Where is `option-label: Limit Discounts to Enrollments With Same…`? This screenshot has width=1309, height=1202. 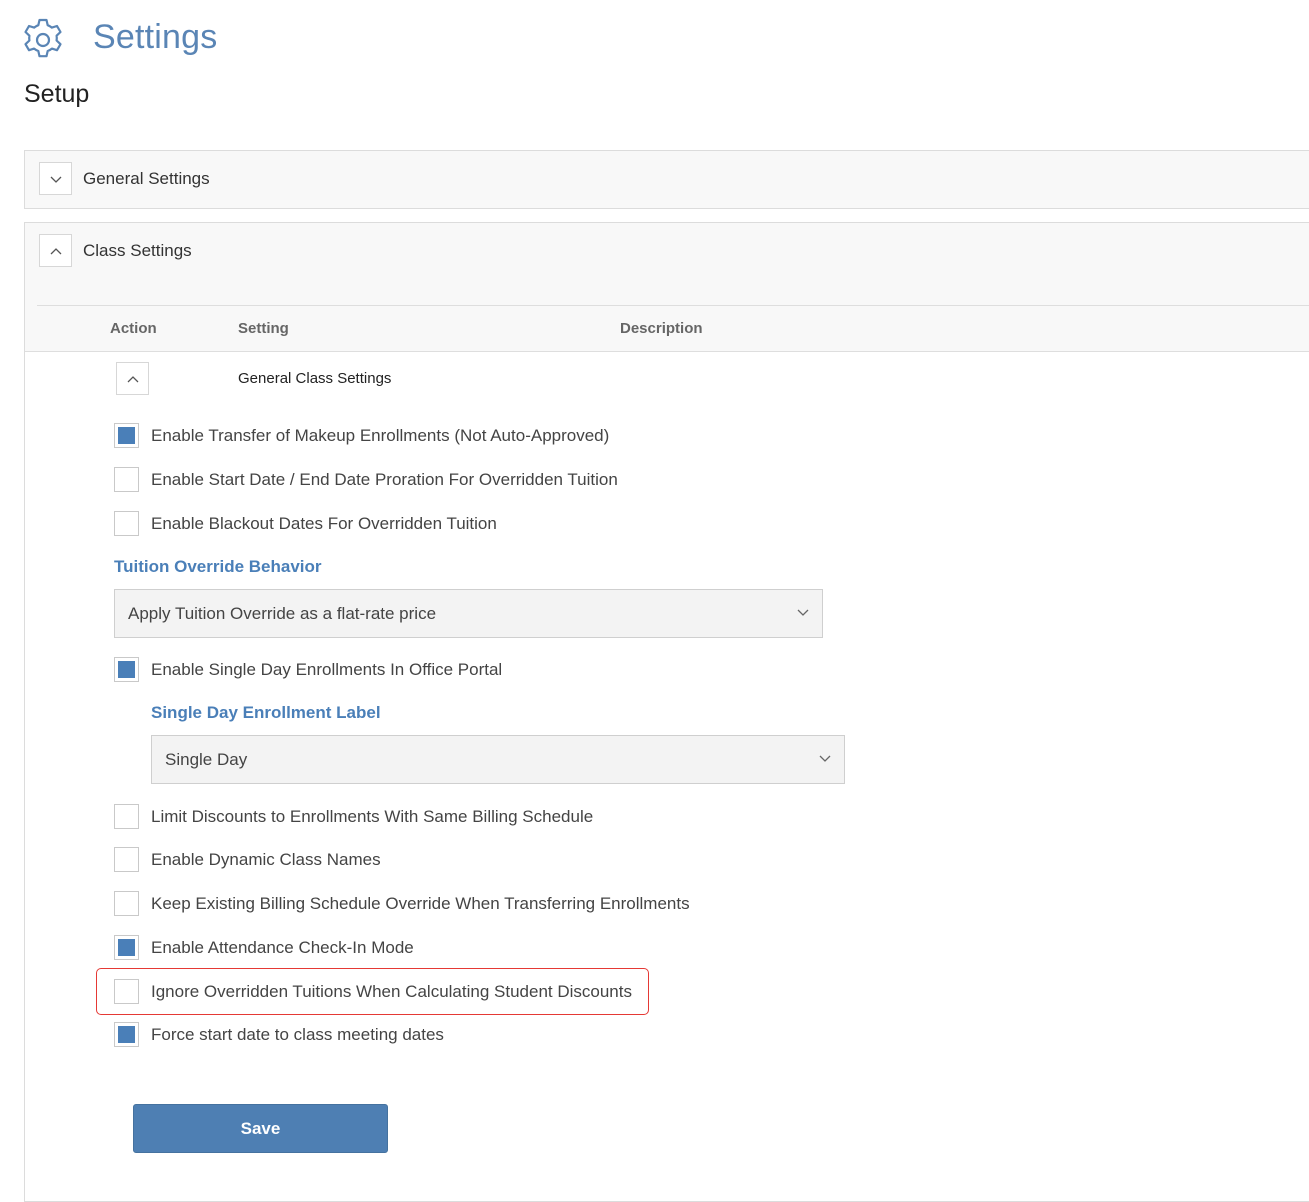
option-label: Limit Discounts to Enrollments With Same… is located at coordinates (372, 816).